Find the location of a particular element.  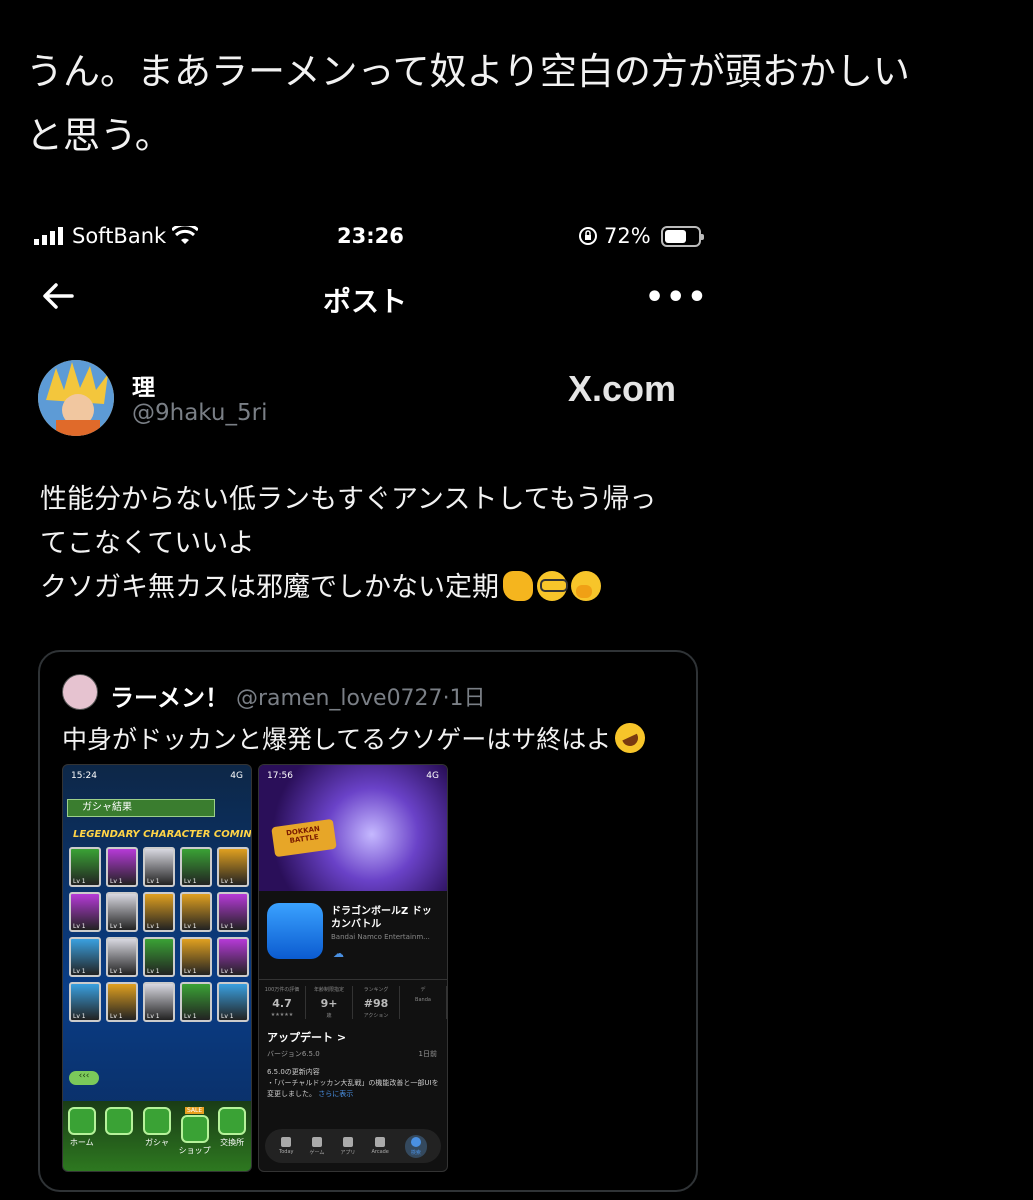

store-tab-label: ゲーム is located at coordinates (317, 1152).